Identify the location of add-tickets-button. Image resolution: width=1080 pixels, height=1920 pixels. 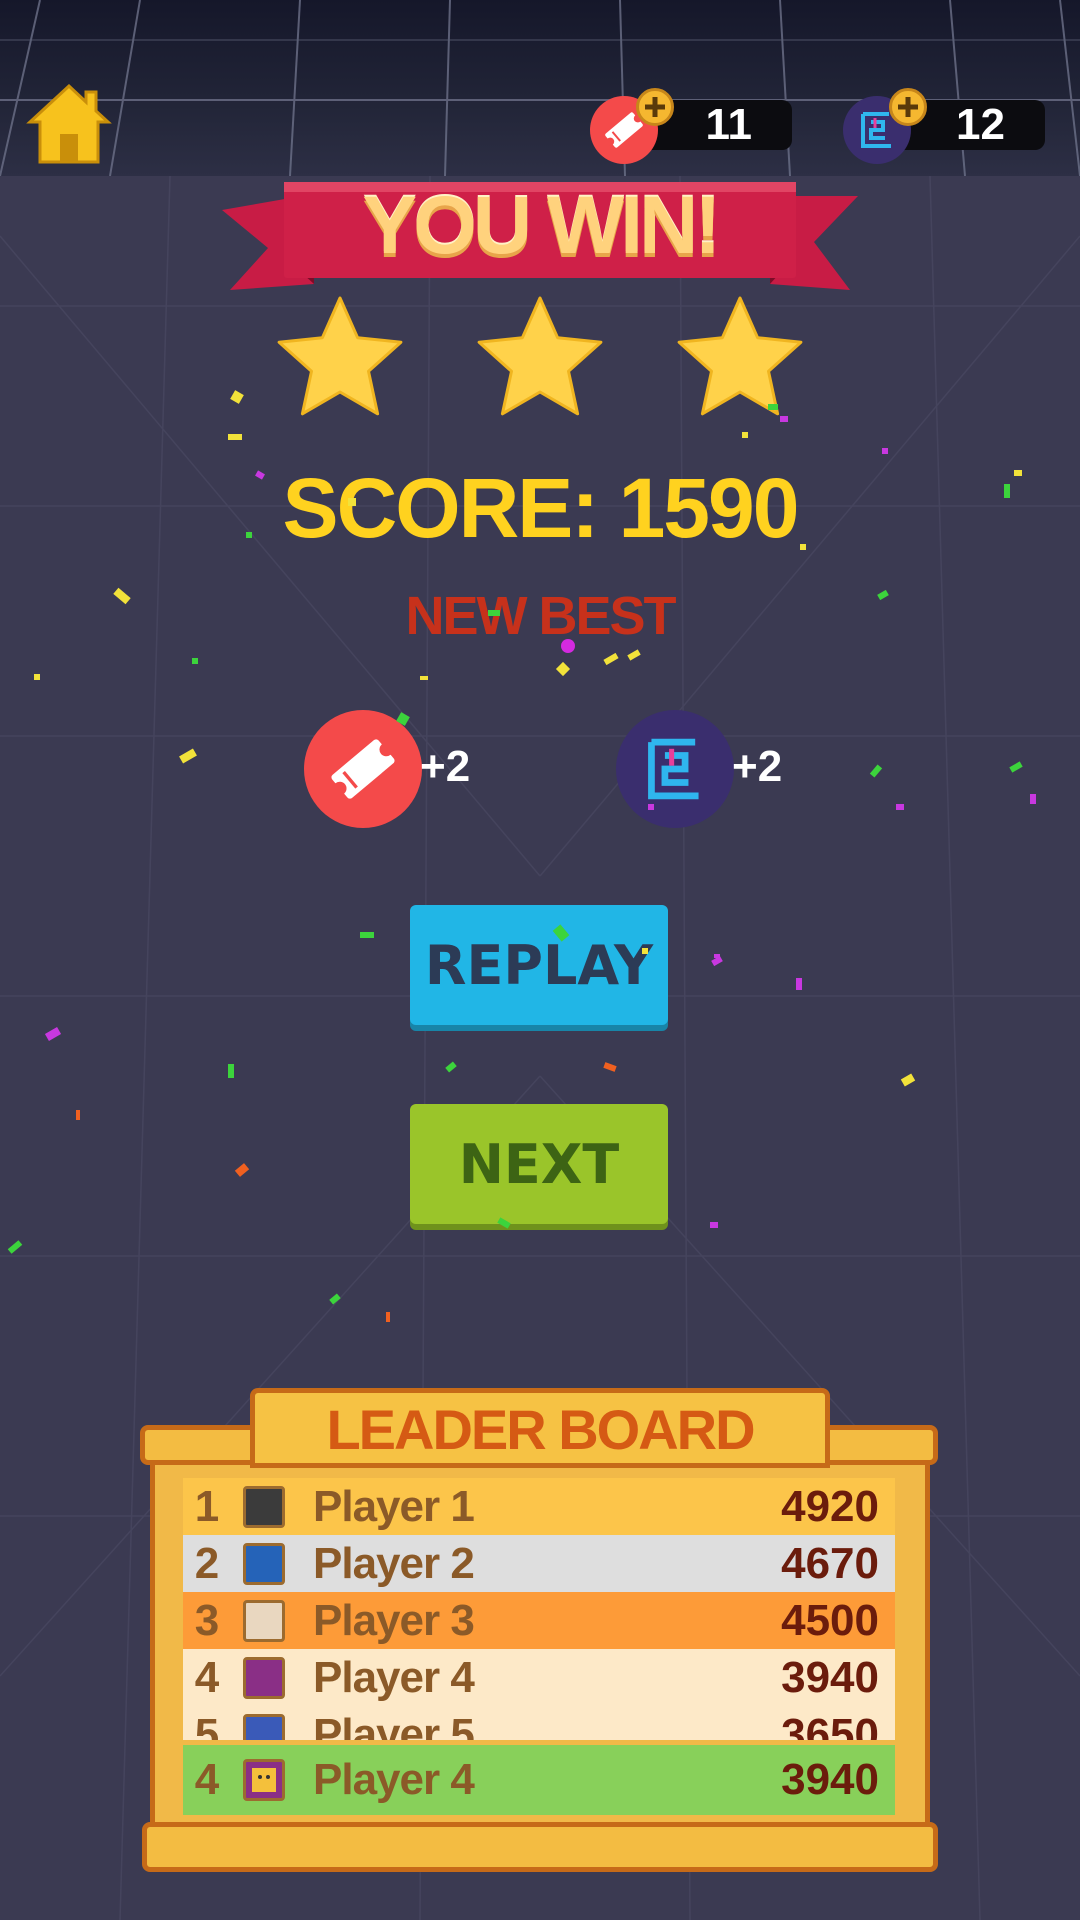
(655, 107).